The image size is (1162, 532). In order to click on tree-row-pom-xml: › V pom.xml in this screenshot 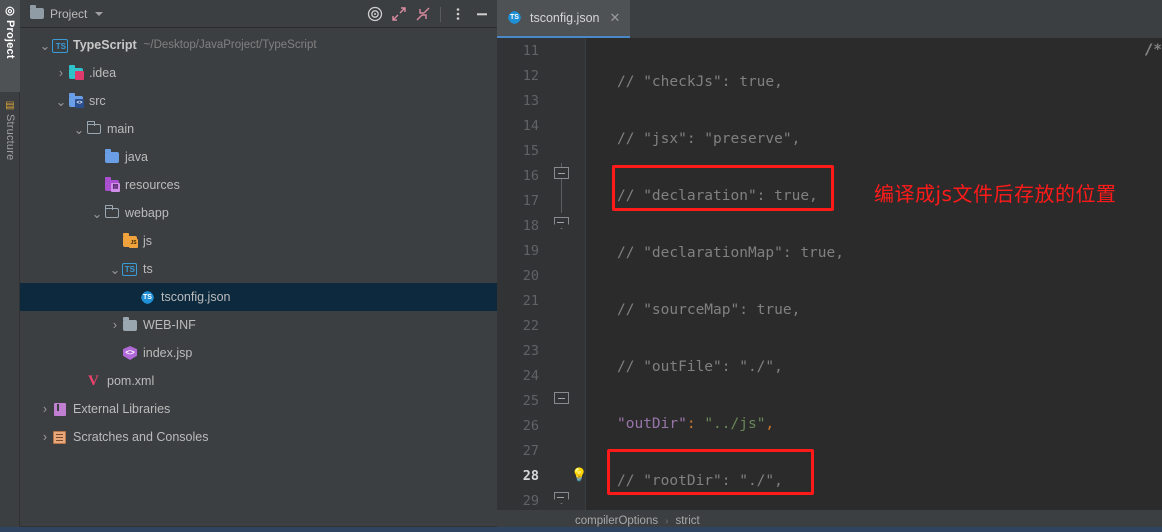, I will do `click(258, 381)`.